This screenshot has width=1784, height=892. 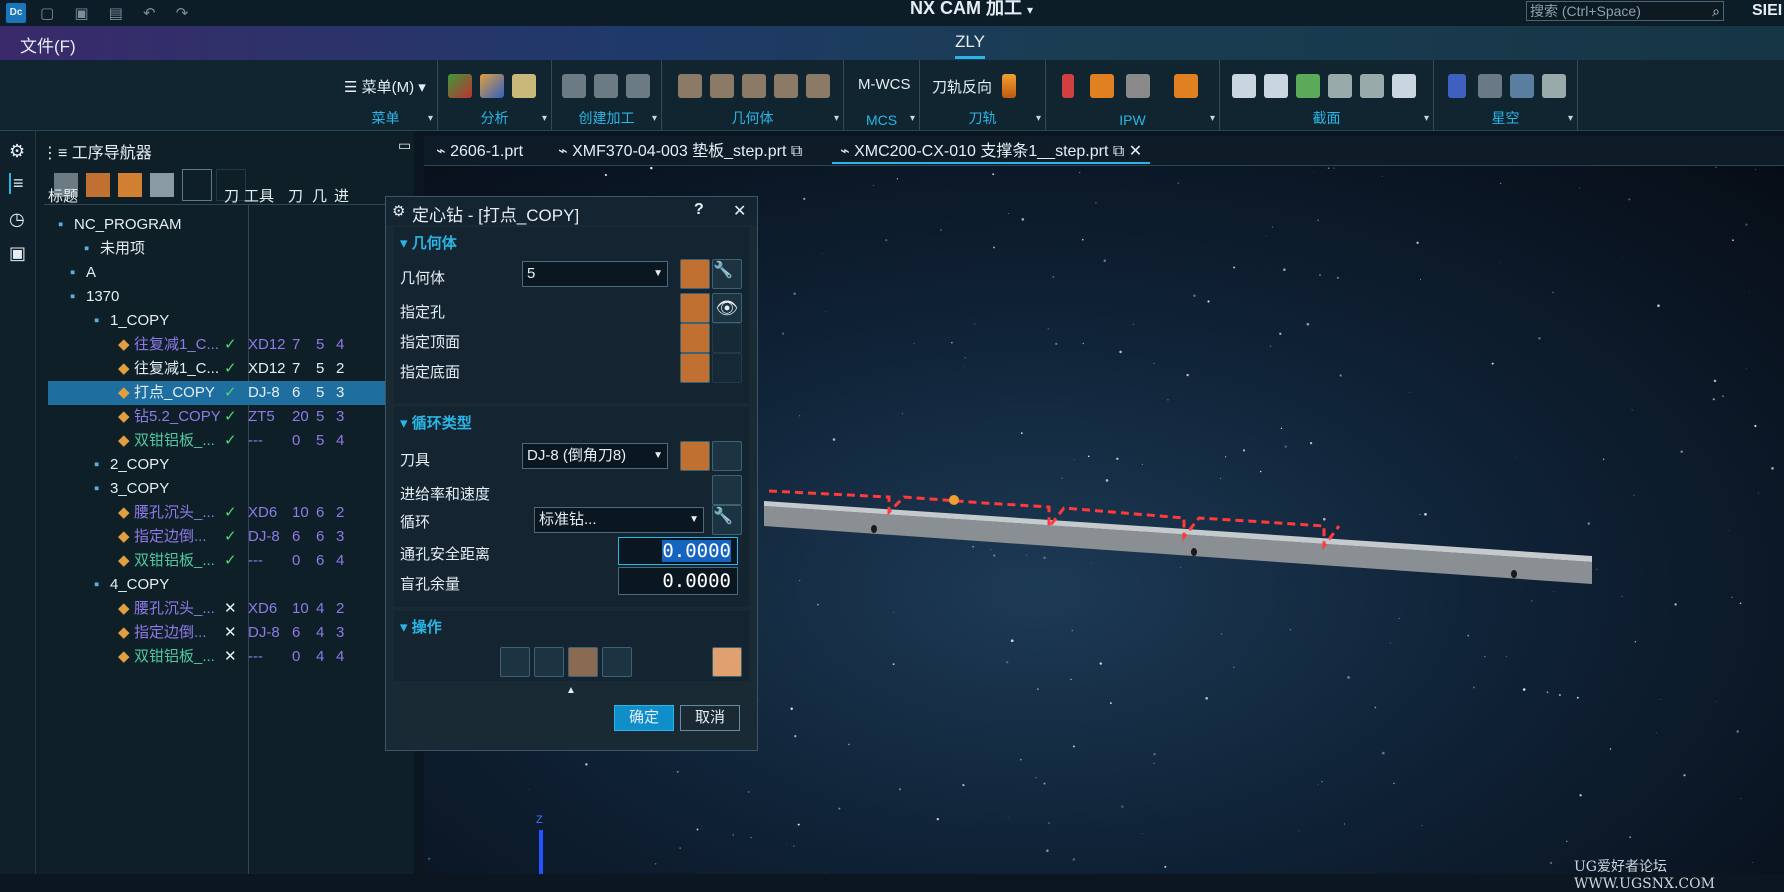 What do you see at coordinates (227, 369) in the screenshot?
I see `table-row: ◆ 往复减1_C... ✓ XD12 7 5 2` at bounding box center [227, 369].